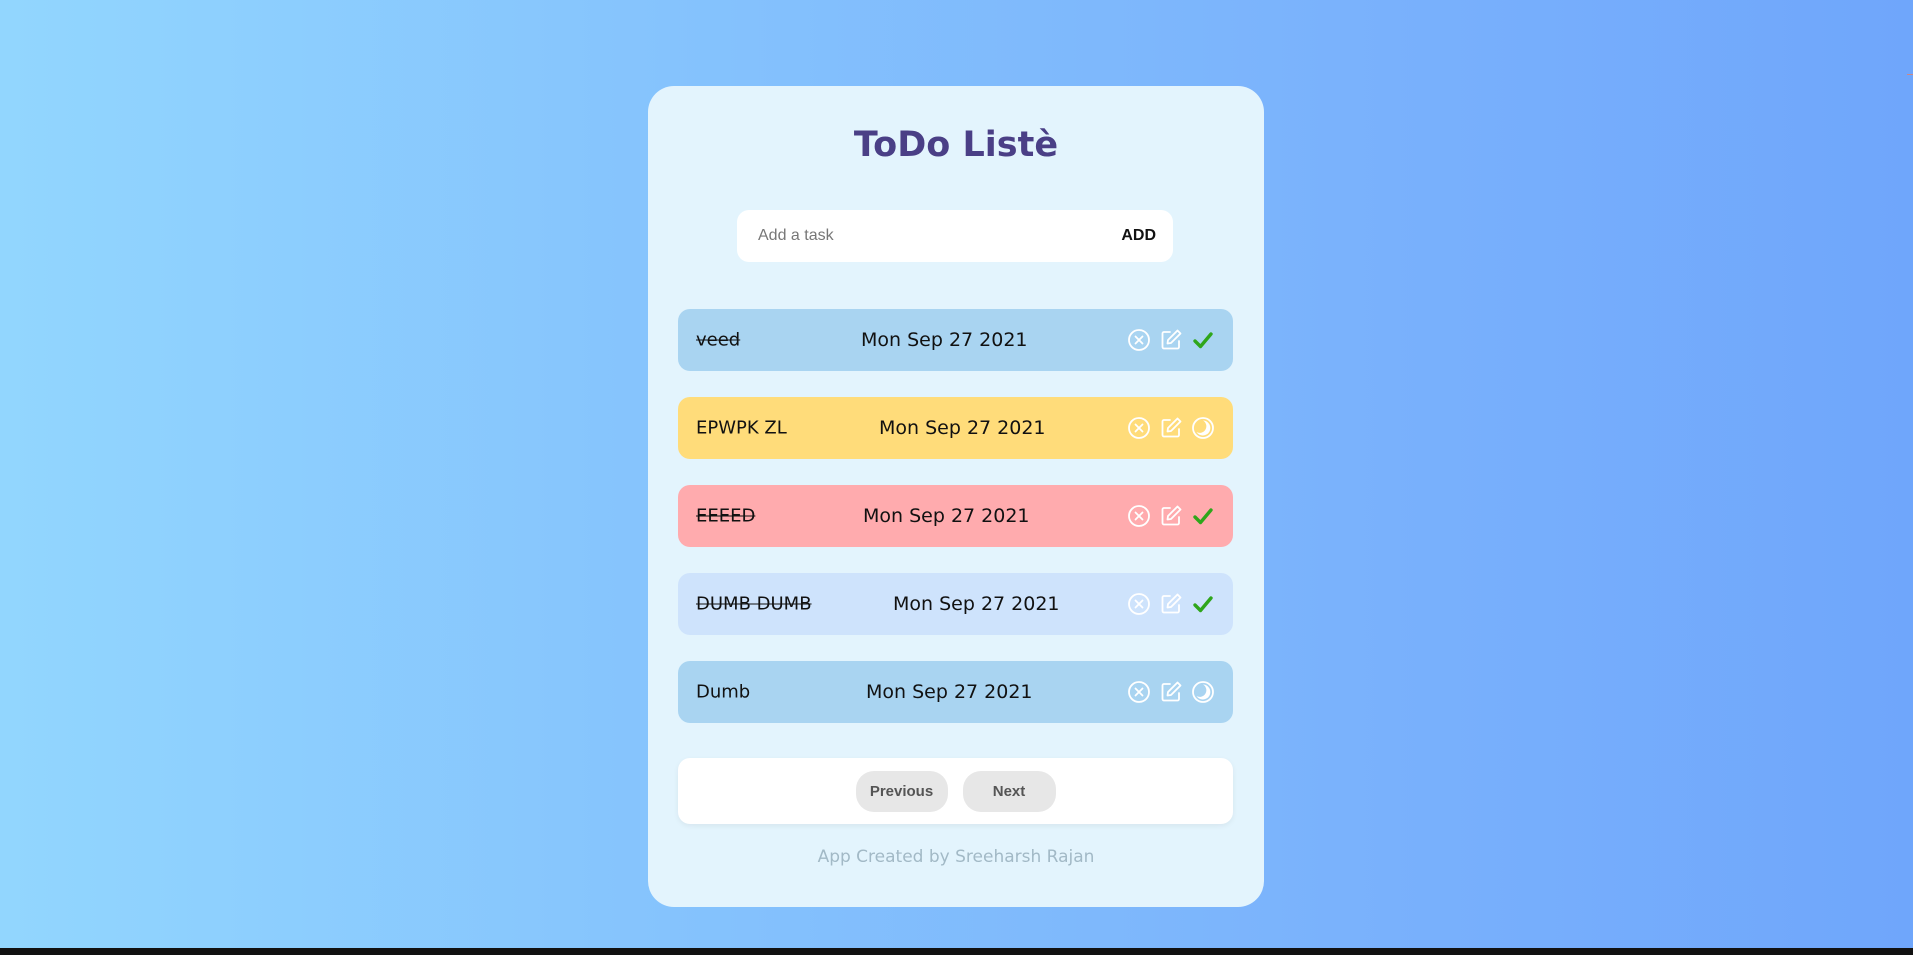  Describe the element at coordinates (901, 791) in the screenshot. I see `previous-button: Previous` at that location.